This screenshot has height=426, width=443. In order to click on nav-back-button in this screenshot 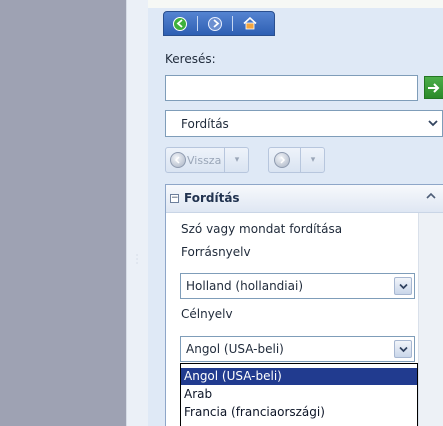, I will do `click(180, 24)`.